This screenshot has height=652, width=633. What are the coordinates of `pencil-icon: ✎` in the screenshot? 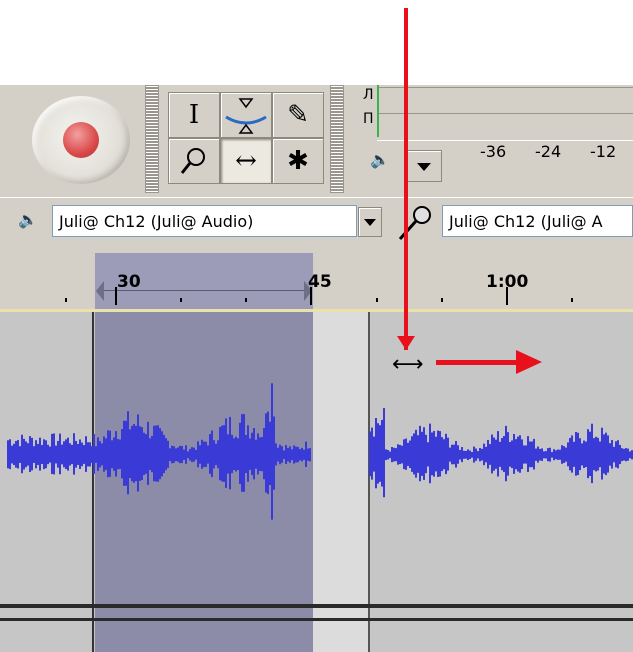 It's located at (298, 115).